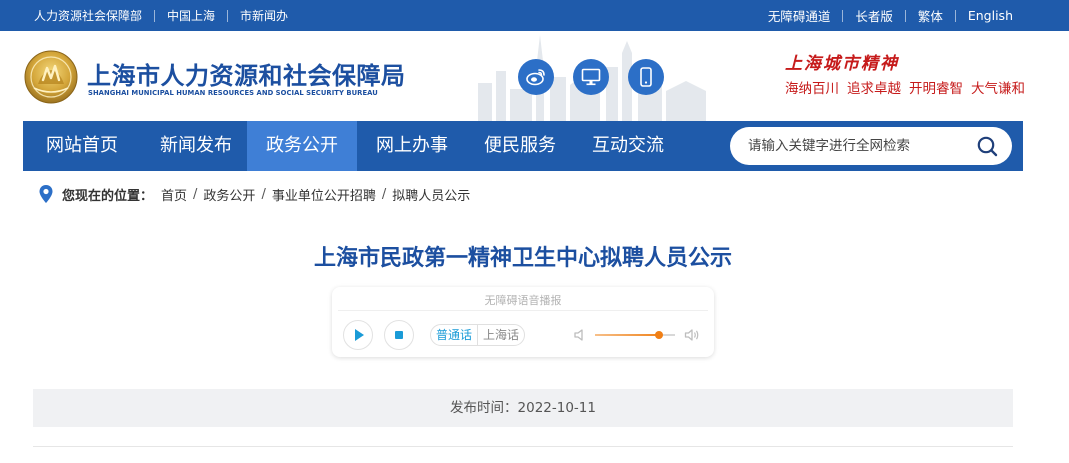 This screenshot has width=1069, height=463. What do you see at coordinates (628, 146) in the screenshot?
I see `nav-item-interaction: 互动交流` at bounding box center [628, 146].